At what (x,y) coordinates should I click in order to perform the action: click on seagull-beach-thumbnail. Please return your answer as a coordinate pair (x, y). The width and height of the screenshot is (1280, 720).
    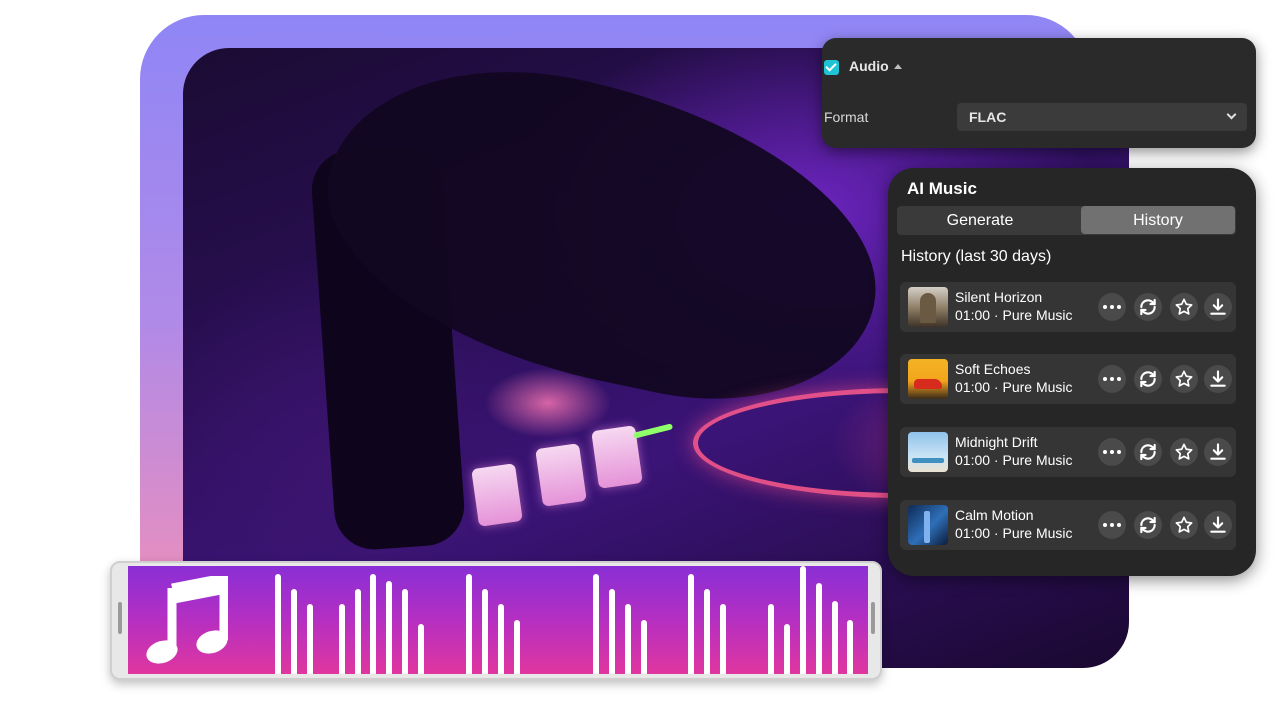
    Looking at the image, I should click on (928, 452).